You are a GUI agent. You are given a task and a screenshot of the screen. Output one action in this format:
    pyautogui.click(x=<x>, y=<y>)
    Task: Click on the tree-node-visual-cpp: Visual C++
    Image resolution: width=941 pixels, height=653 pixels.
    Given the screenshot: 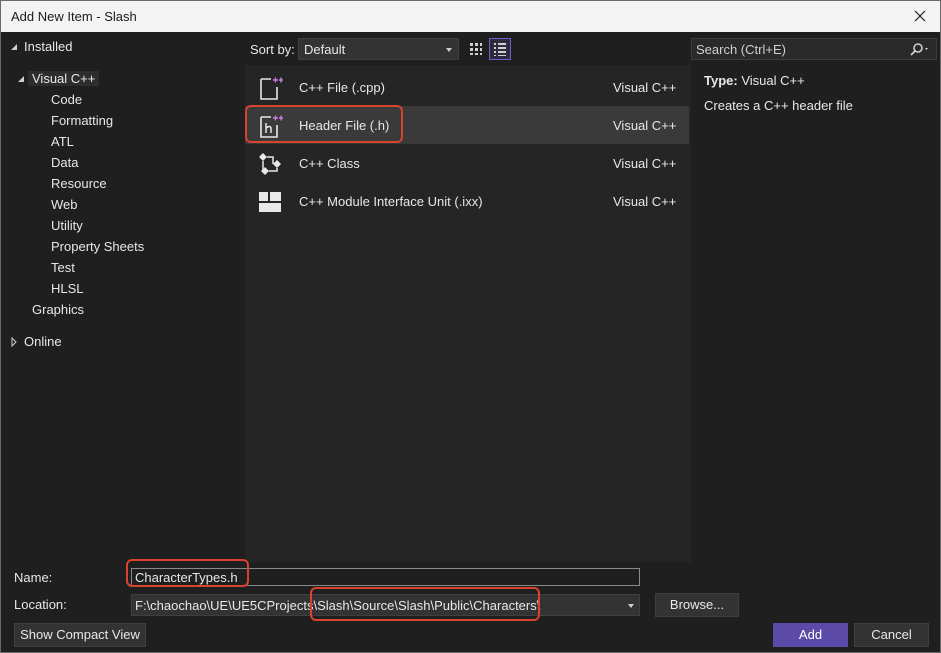 What is the action you would take?
    pyautogui.click(x=58, y=79)
    